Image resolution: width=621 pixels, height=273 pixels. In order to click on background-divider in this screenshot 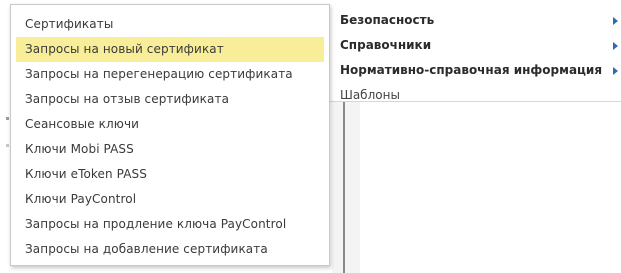, I will do `click(344, 187)`.